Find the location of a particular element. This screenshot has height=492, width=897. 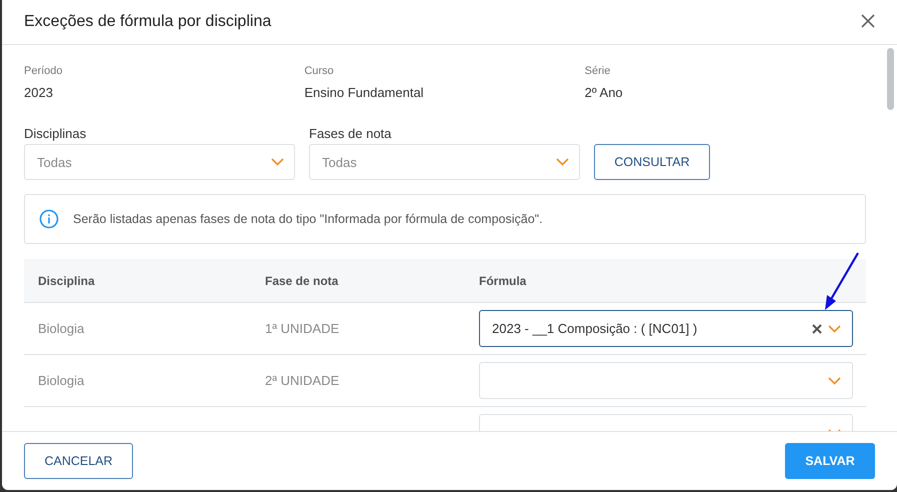

formula-select: 2023 - __1 Composição : ( [NC01] ) is located at coordinates (666, 328).